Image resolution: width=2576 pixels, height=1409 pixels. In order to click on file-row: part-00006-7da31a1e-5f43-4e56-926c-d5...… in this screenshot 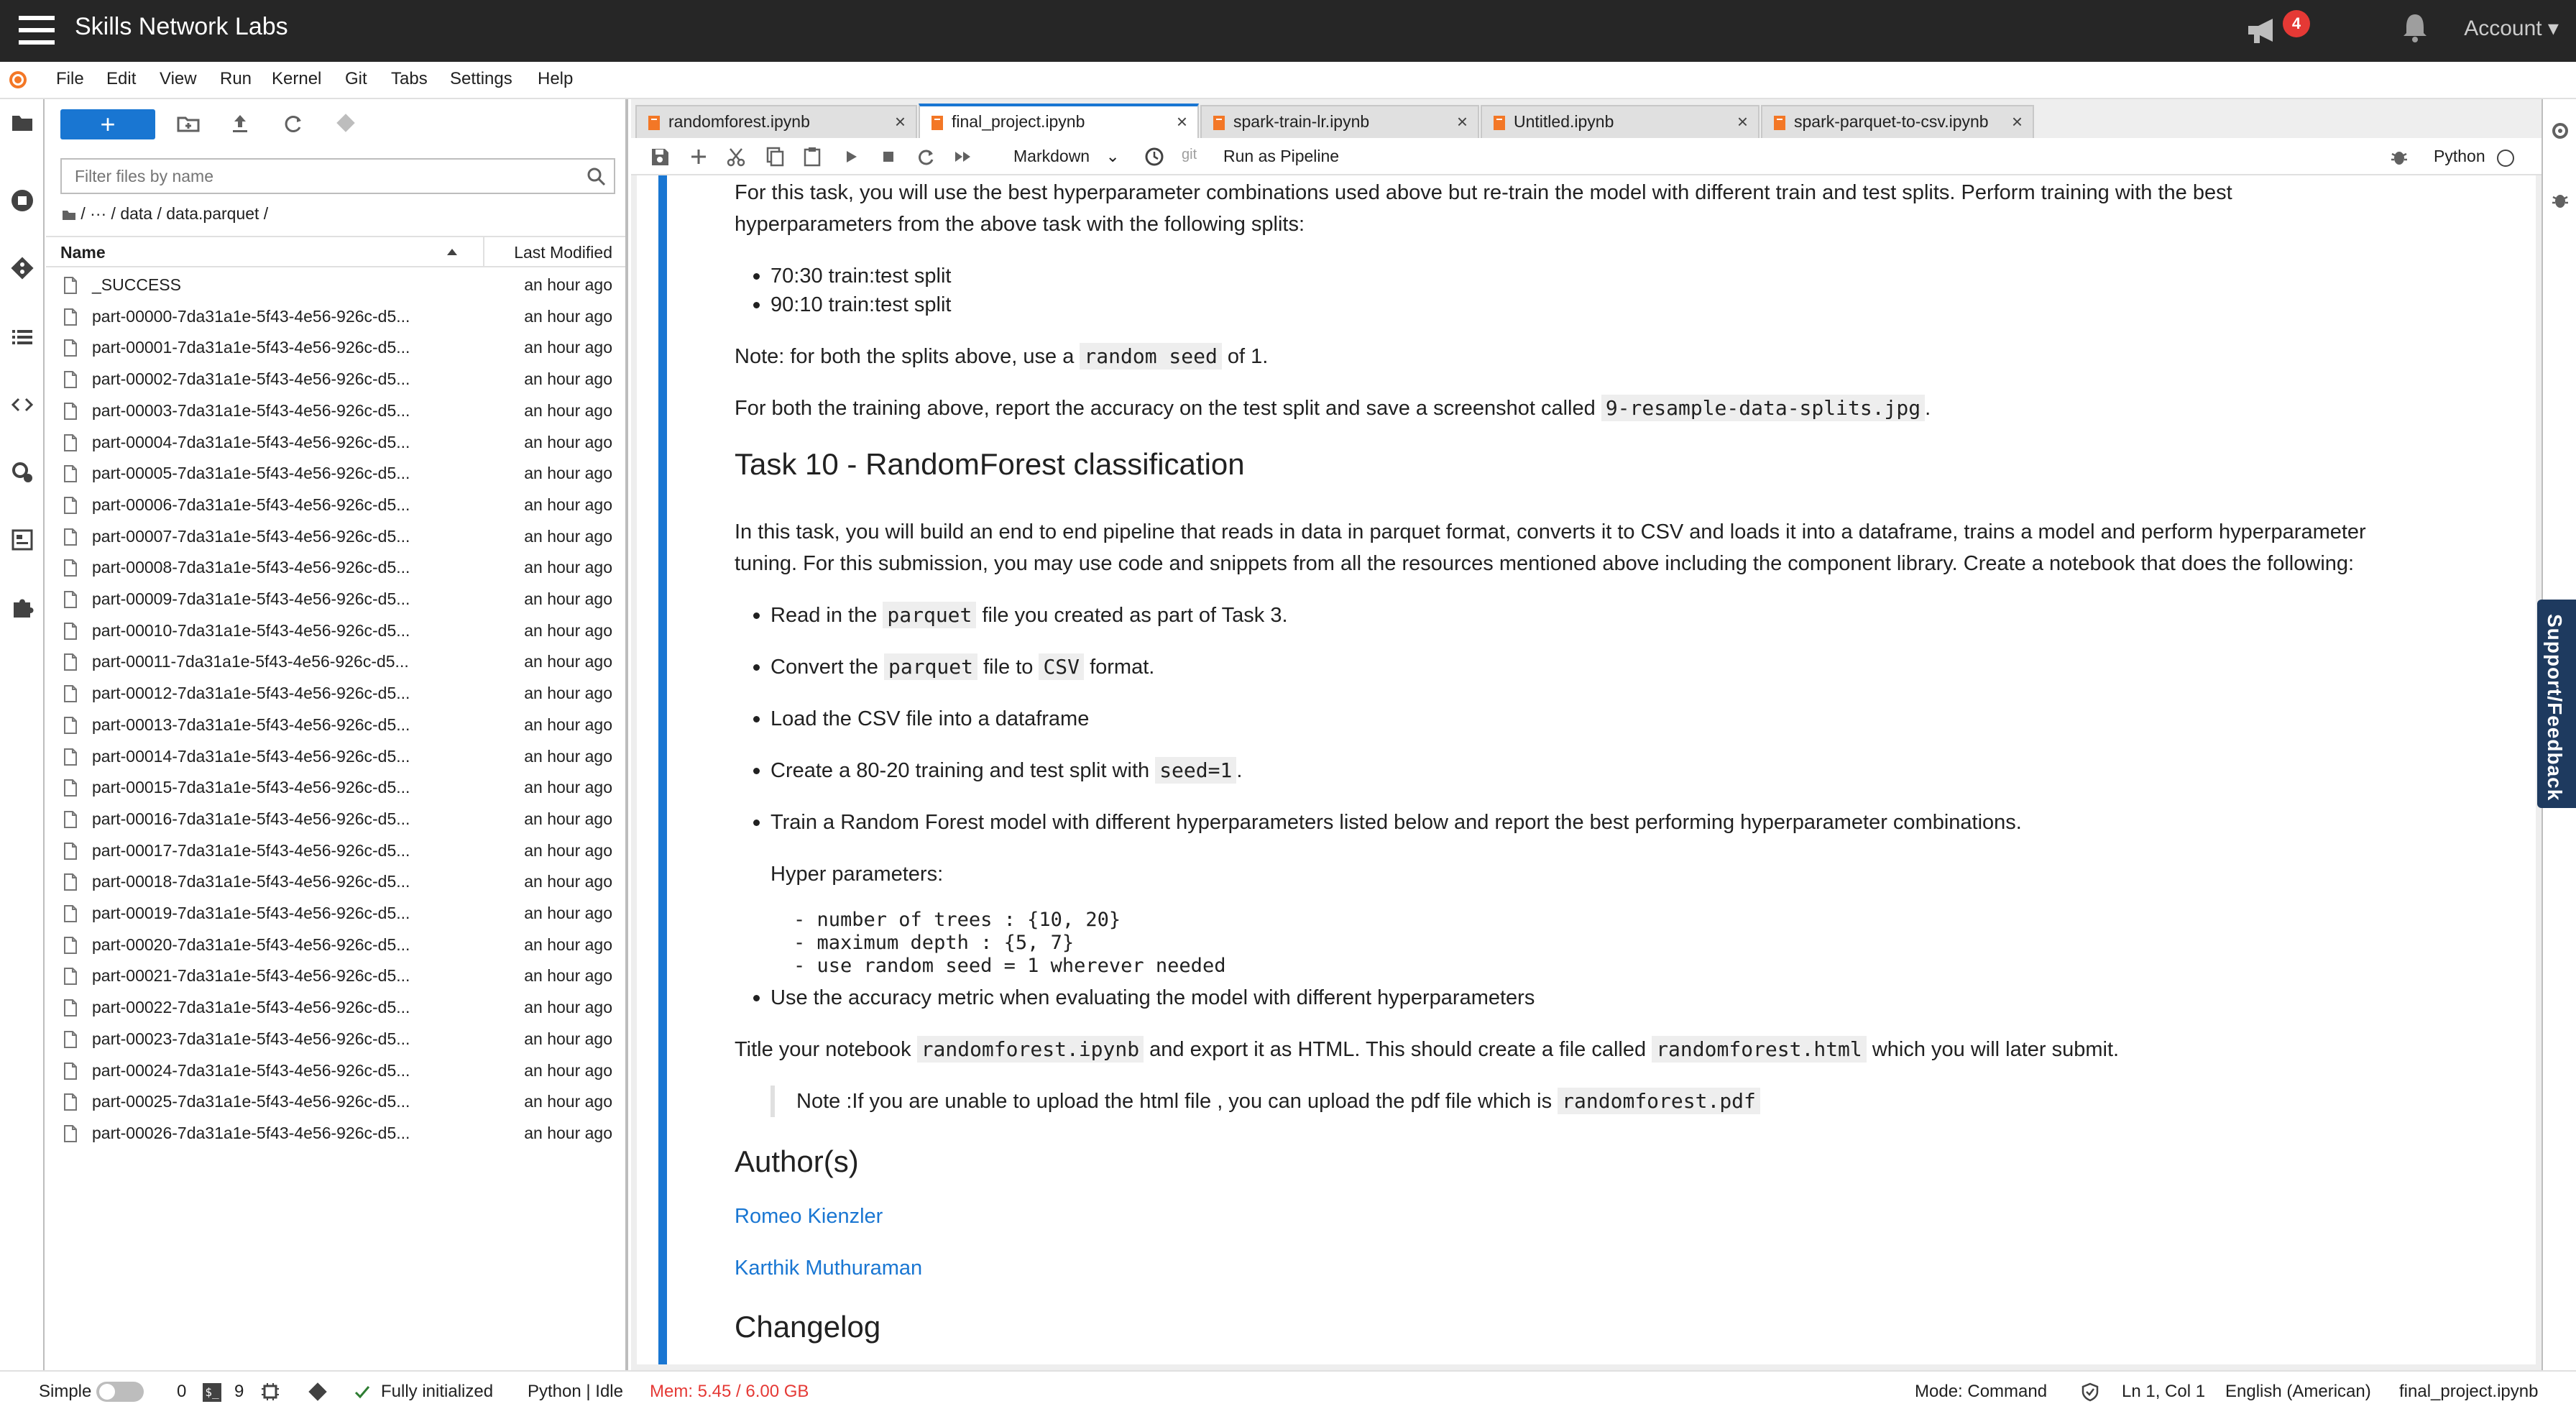, I will do `click(335, 505)`.